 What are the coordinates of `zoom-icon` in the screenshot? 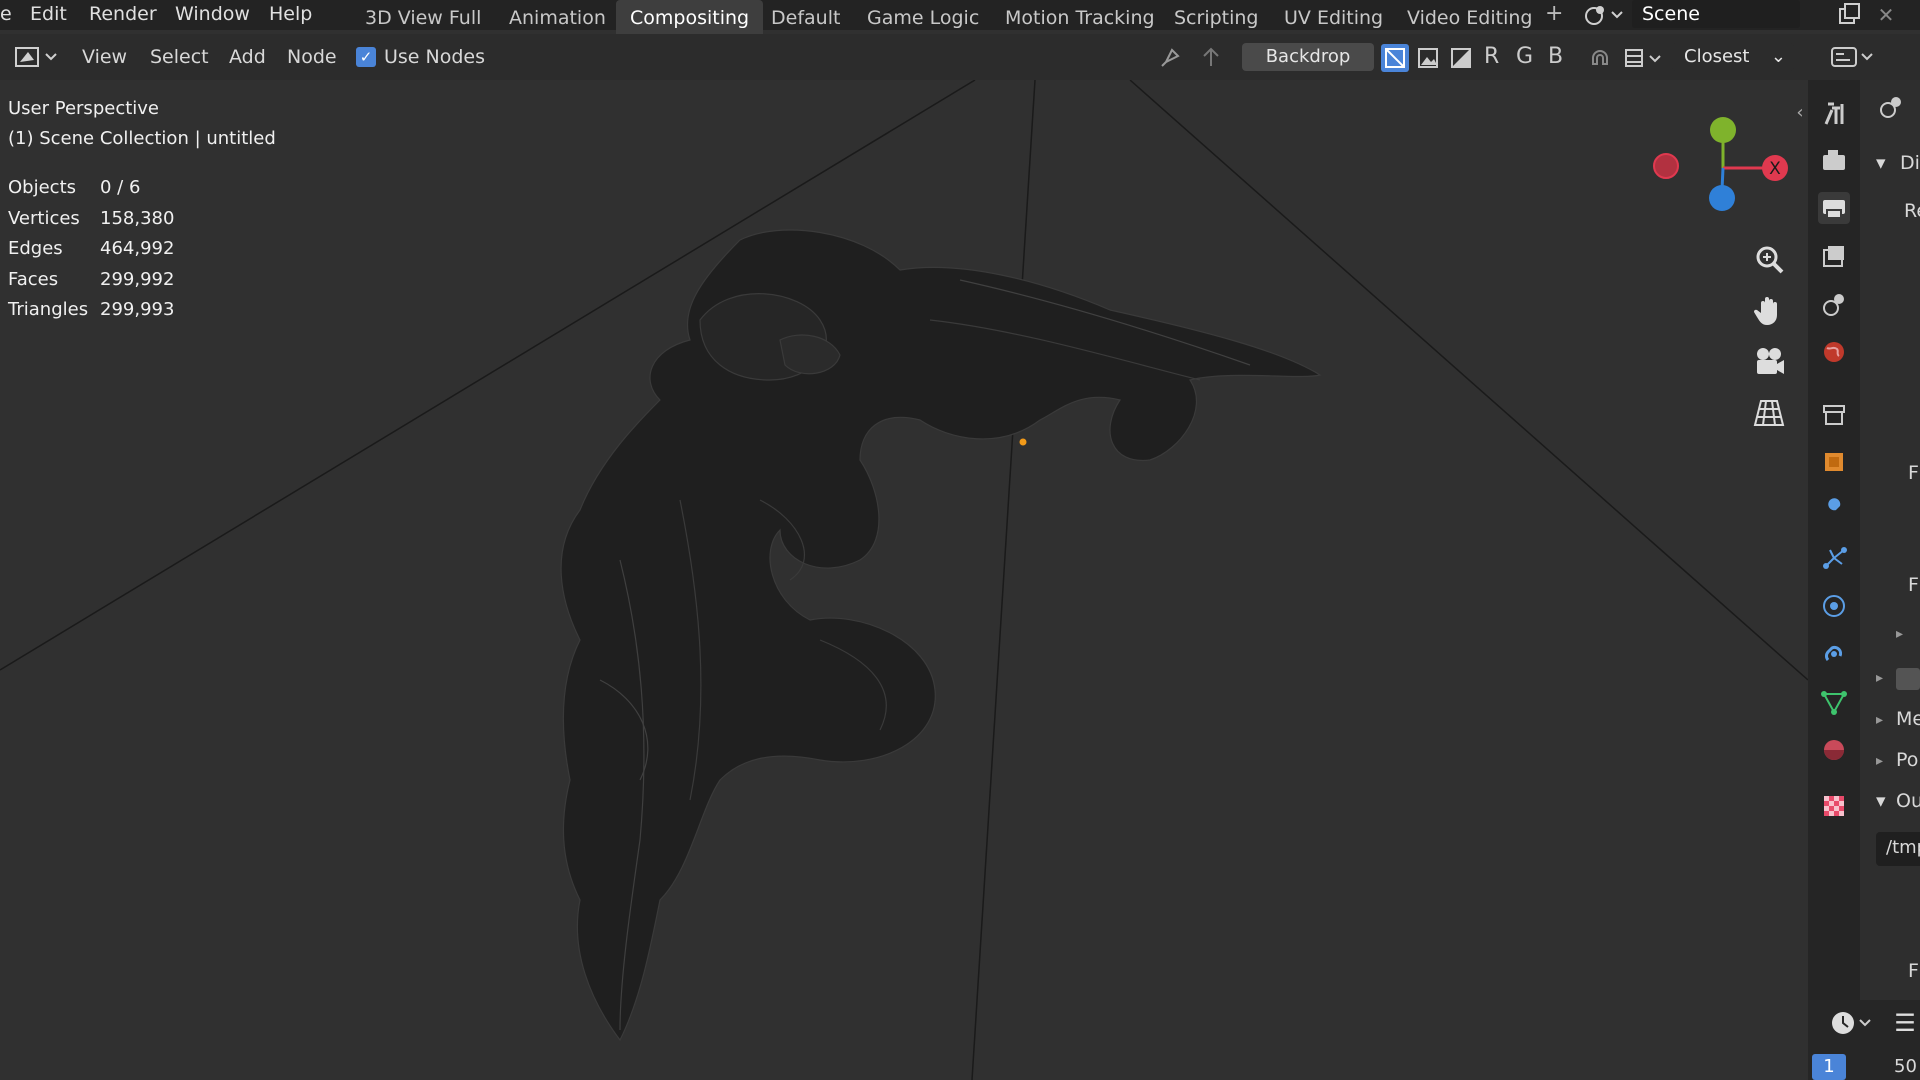 It's located at (1770, 260).